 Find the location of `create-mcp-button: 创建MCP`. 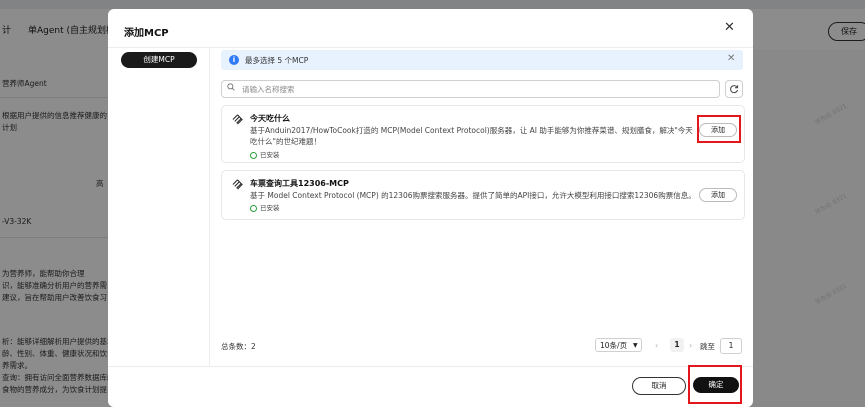

create-mcp-button: 创建MCP is located at coordinates (159, 60).